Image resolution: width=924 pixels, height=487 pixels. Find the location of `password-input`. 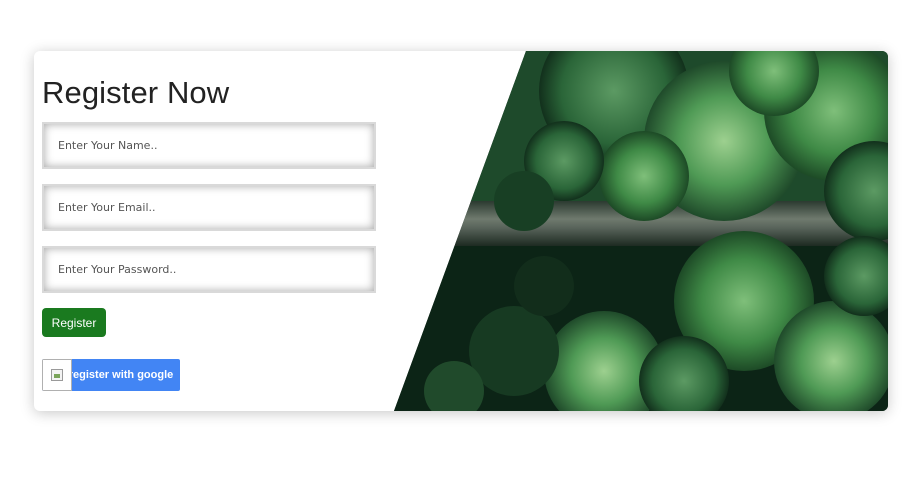

password-input is located at coordinates (209, 269).